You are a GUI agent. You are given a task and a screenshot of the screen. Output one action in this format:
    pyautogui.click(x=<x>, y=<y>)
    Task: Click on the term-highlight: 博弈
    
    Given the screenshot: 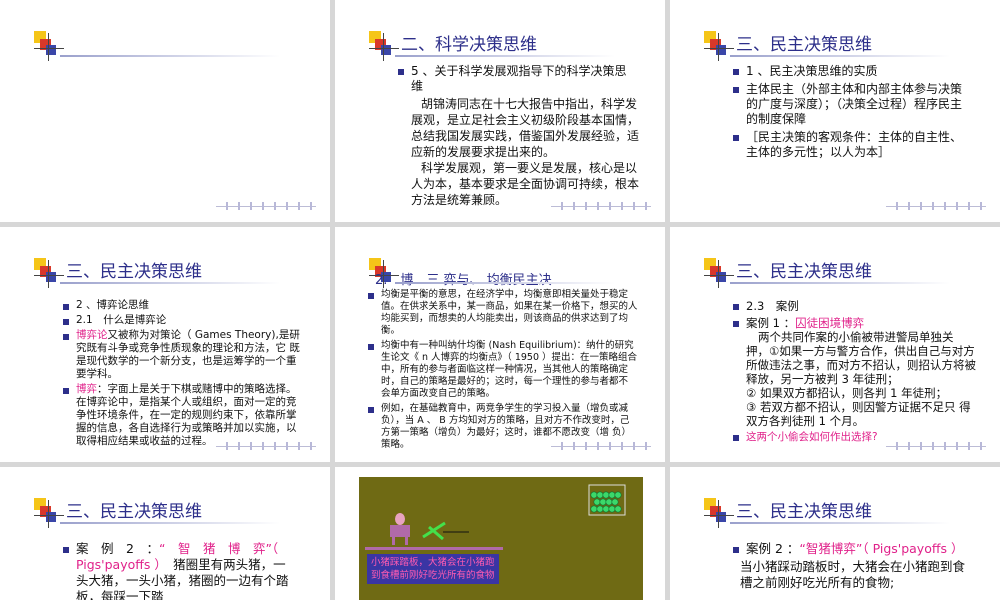 What is the action you would take?
    pyautogui.click(x=86, y=389)
    